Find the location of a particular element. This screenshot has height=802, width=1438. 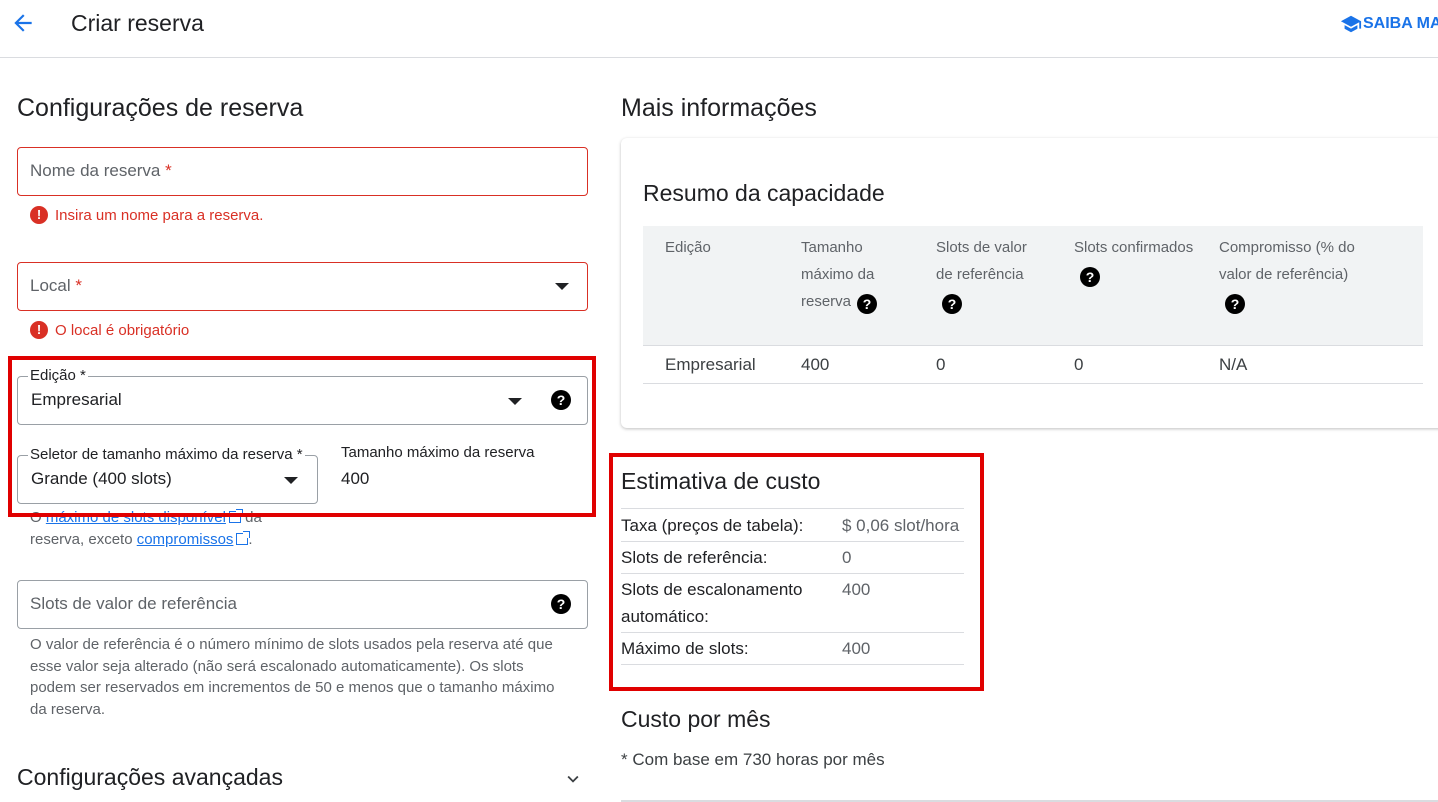

edition-select: Edição * Empresarial ? is located at coordinates (302, 396).